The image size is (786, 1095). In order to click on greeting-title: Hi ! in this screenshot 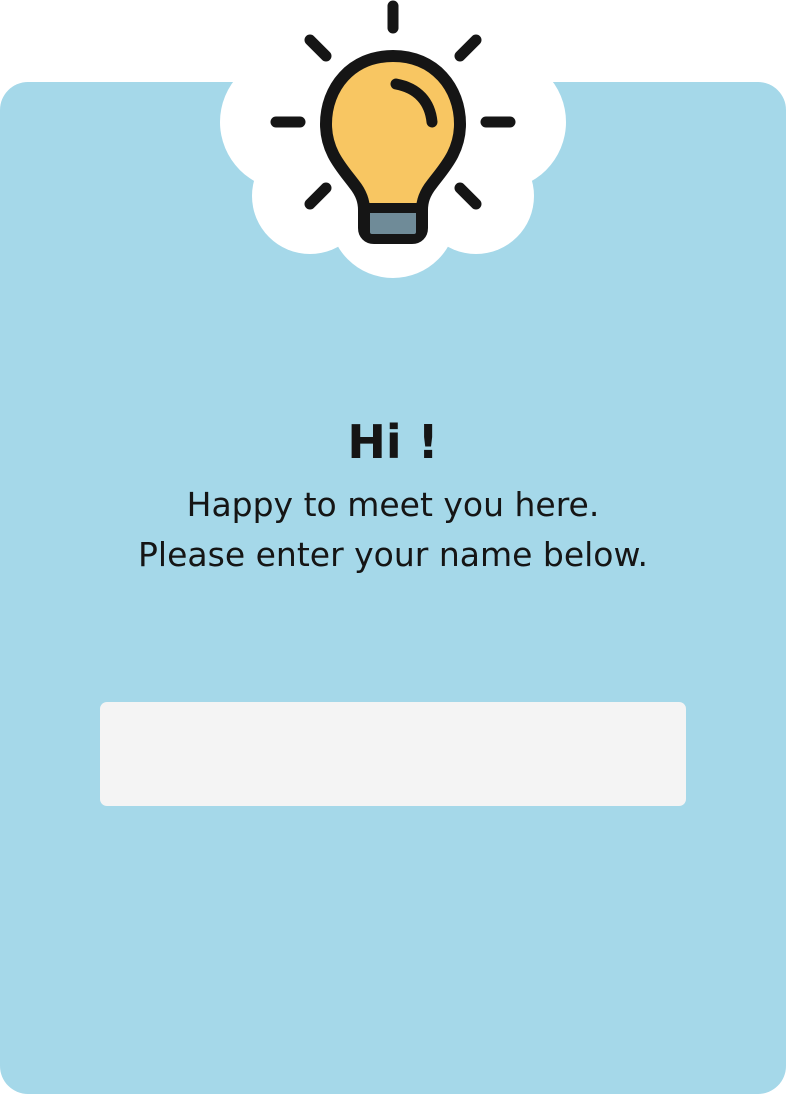, I will do `click(393, 442)`.